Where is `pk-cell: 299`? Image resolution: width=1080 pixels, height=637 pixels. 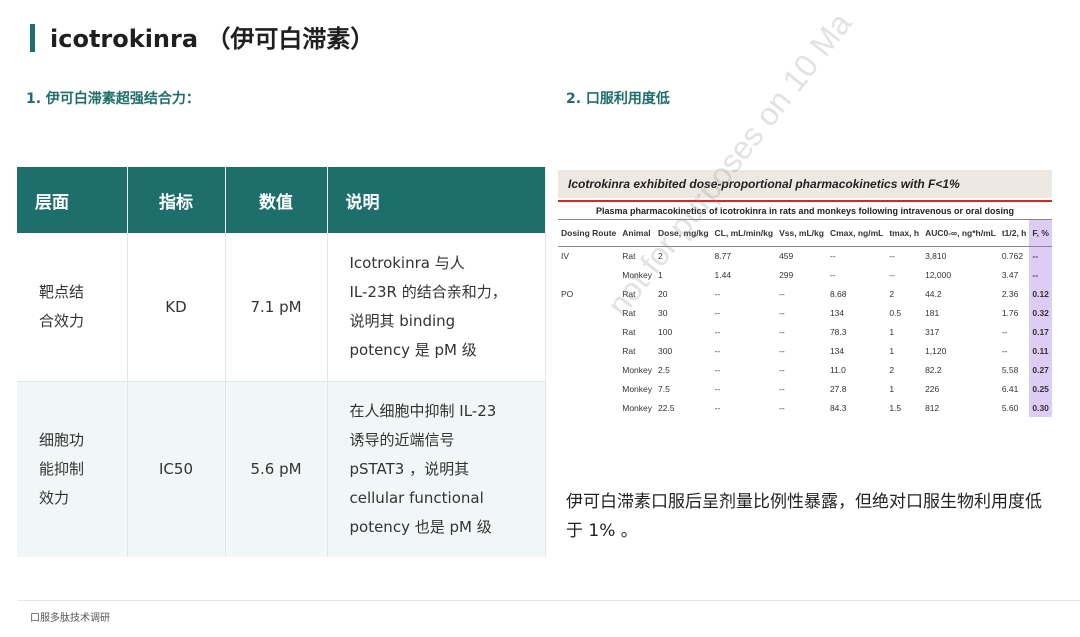 pk-cell: 299 is located at coordinates (786, 274).